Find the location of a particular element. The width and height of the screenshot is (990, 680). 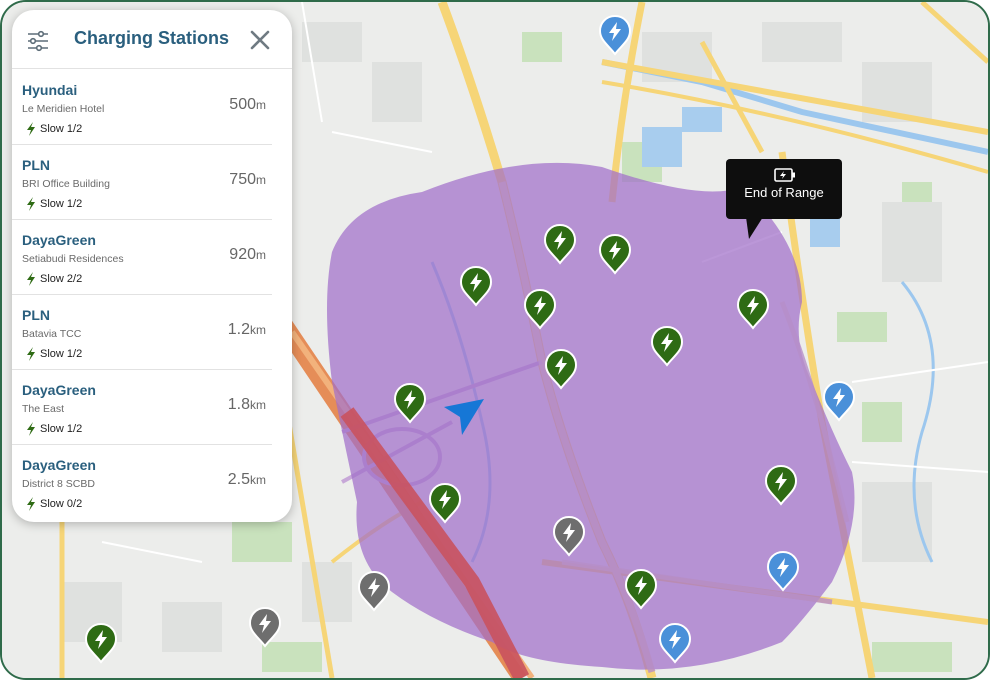

distance-value: 500 is located at coordinates (242, 104).